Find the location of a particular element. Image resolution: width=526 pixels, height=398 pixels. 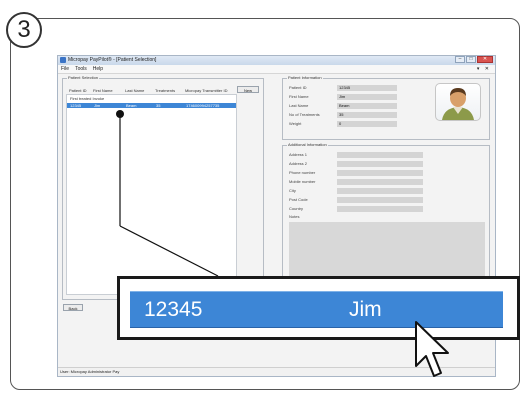

callout-dot is located at coordinates (120, 114).